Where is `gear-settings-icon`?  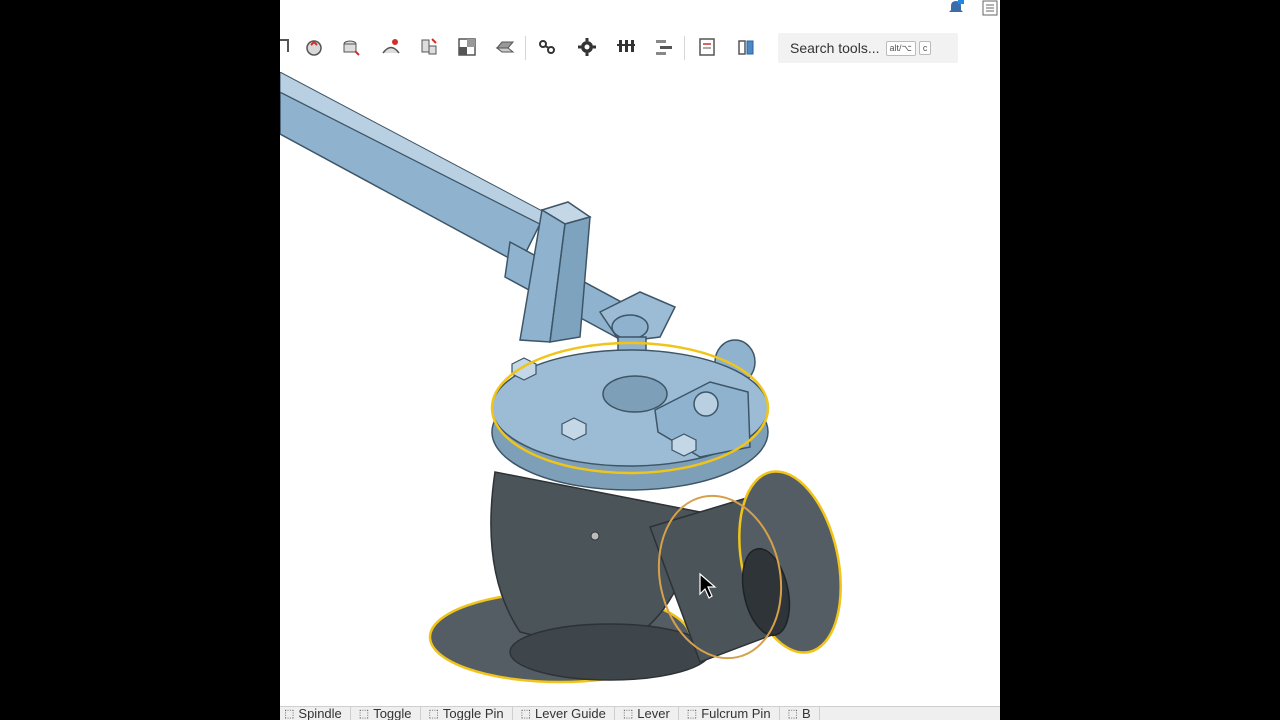 gear-settings-icon is located at coordinates (587, 47).